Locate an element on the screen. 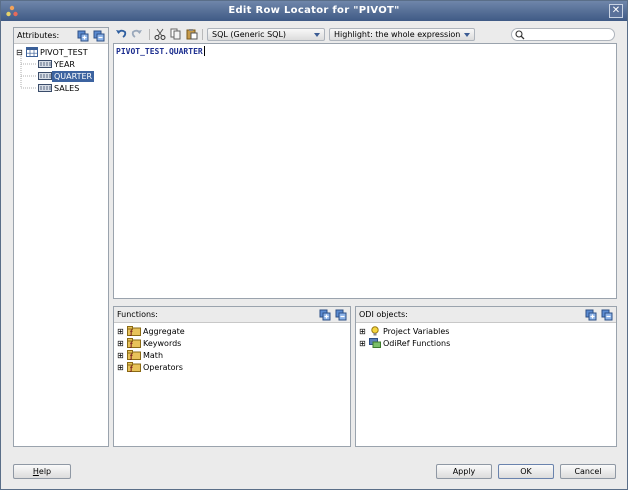 The height and width of the screenshot is (490, 628). title-bar: Edit Row Locator for "PIVOT" ✕ is located at coordinates (314, 11).